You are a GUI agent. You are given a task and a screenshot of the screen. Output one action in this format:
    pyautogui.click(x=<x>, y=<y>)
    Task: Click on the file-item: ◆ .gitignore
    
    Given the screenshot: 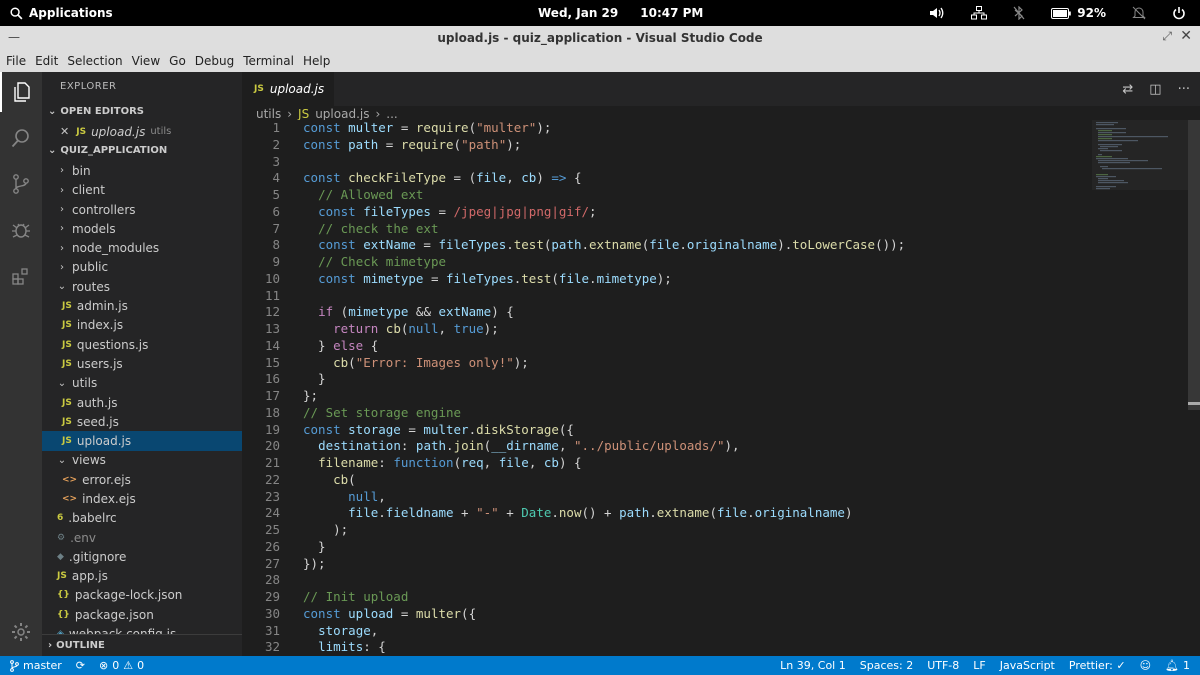 What is the action you would take?
    pyautogui.click(x=142, y=556)
    